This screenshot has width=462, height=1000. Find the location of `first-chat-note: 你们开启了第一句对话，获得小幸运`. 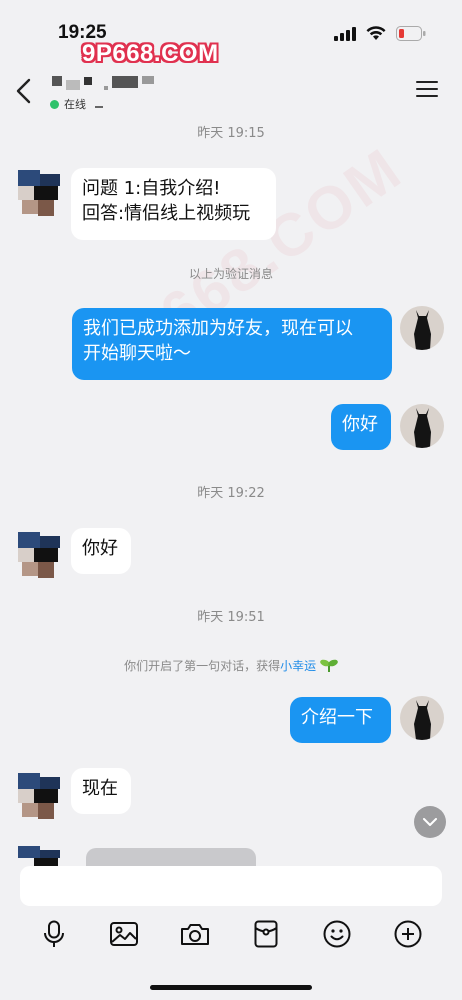

first-chat-note: 你们开启了第一句对话，获得小幸运 is located at coordinates (231, 665).